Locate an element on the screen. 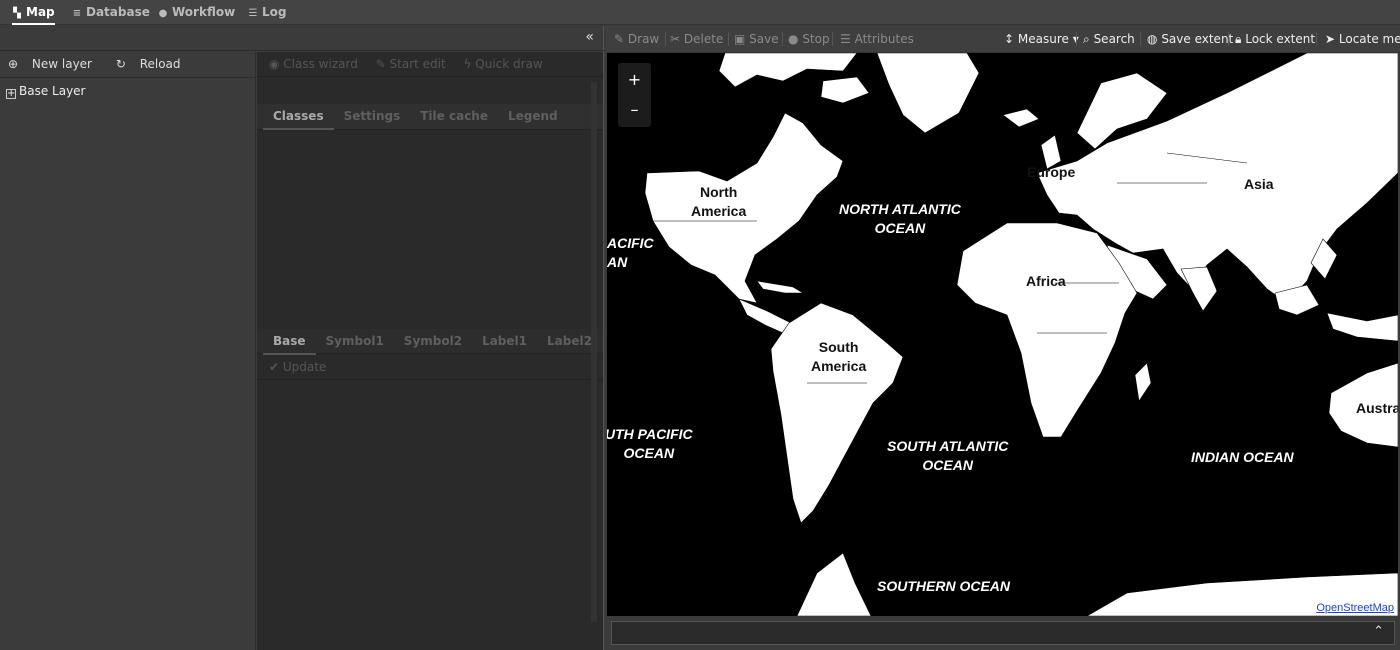  measure-dropdown: ↕ Measure ▾ is located at coordinates (1041, 39).